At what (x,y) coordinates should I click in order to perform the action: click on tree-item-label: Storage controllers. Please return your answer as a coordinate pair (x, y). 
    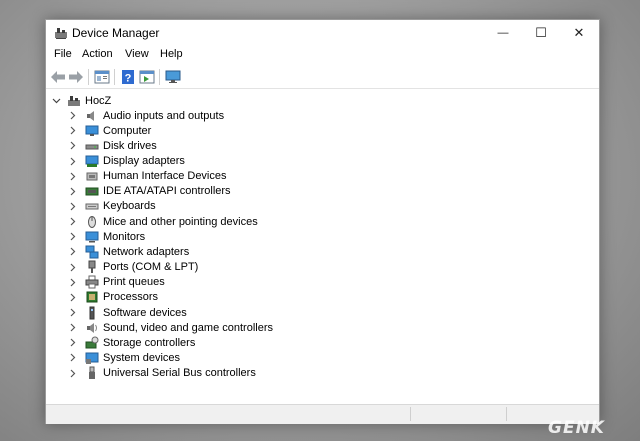
    Looking at the image, I should click on (149, 342).